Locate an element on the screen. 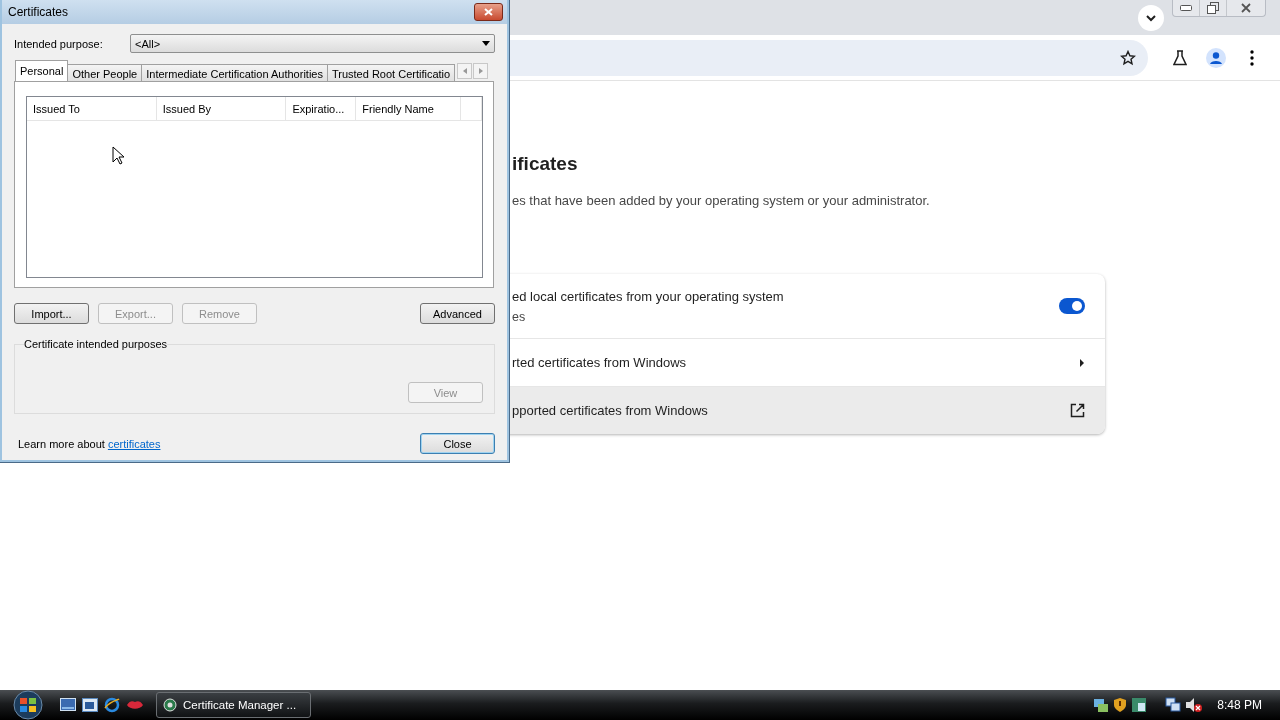 The width and height of the screenshot is (1280, 720). setting-subtitle: es is located at coordinates (519, 316).